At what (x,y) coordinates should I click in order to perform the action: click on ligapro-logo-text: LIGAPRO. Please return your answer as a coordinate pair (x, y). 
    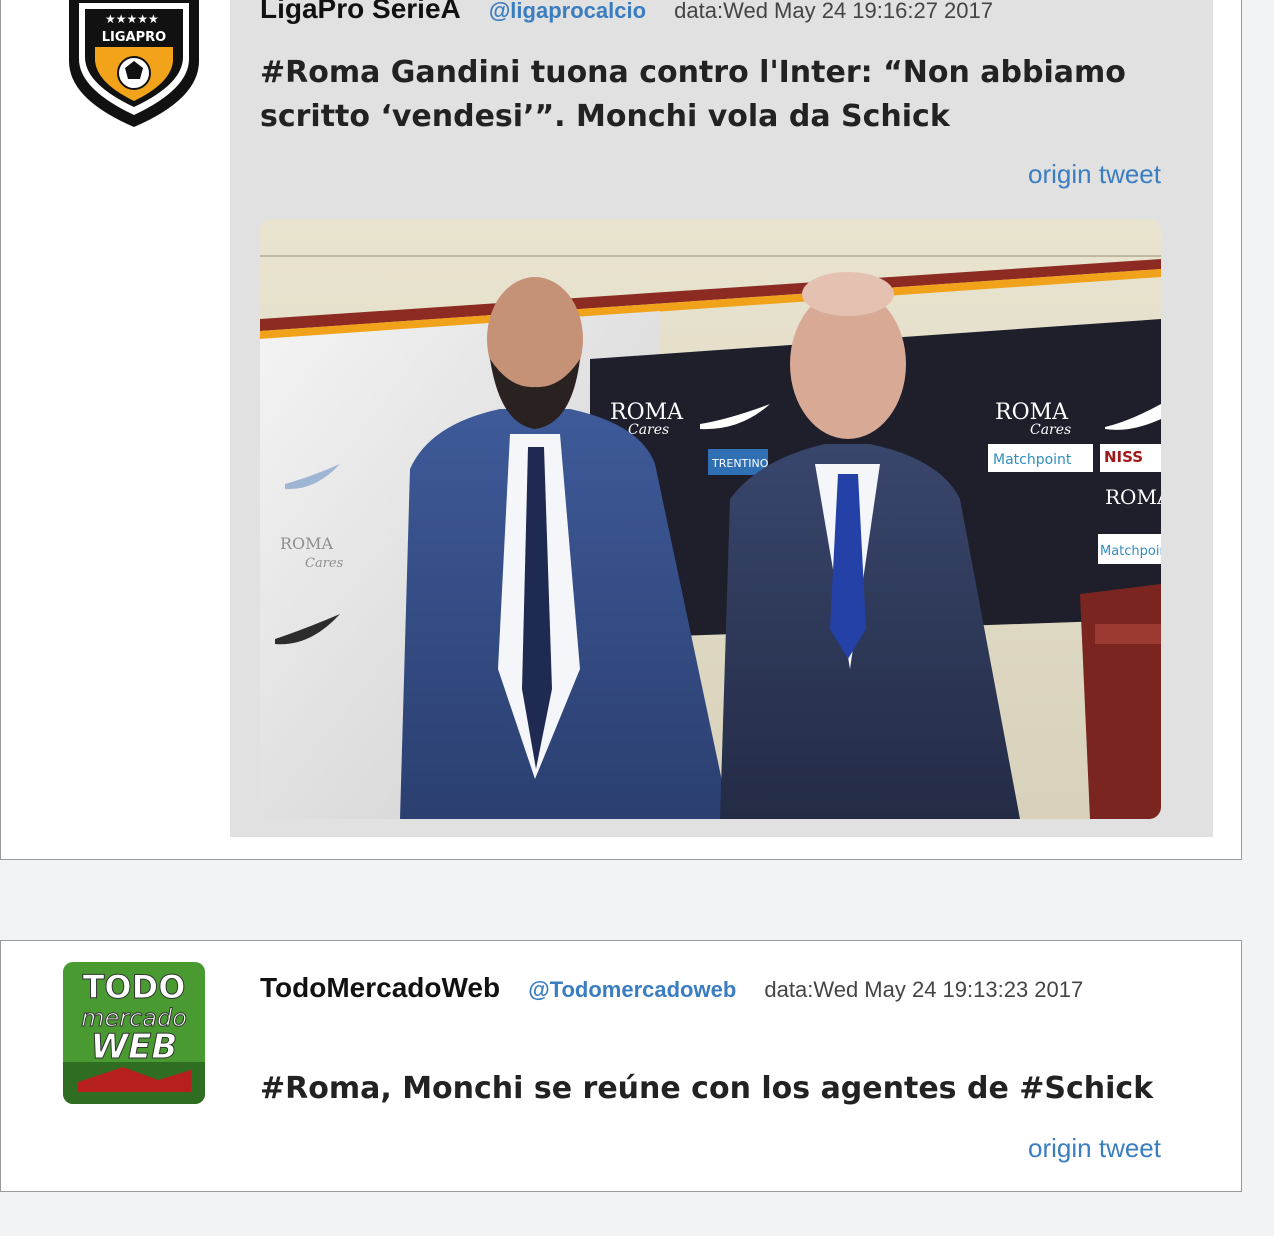
    Looking at the image, I should click on (134, 37).